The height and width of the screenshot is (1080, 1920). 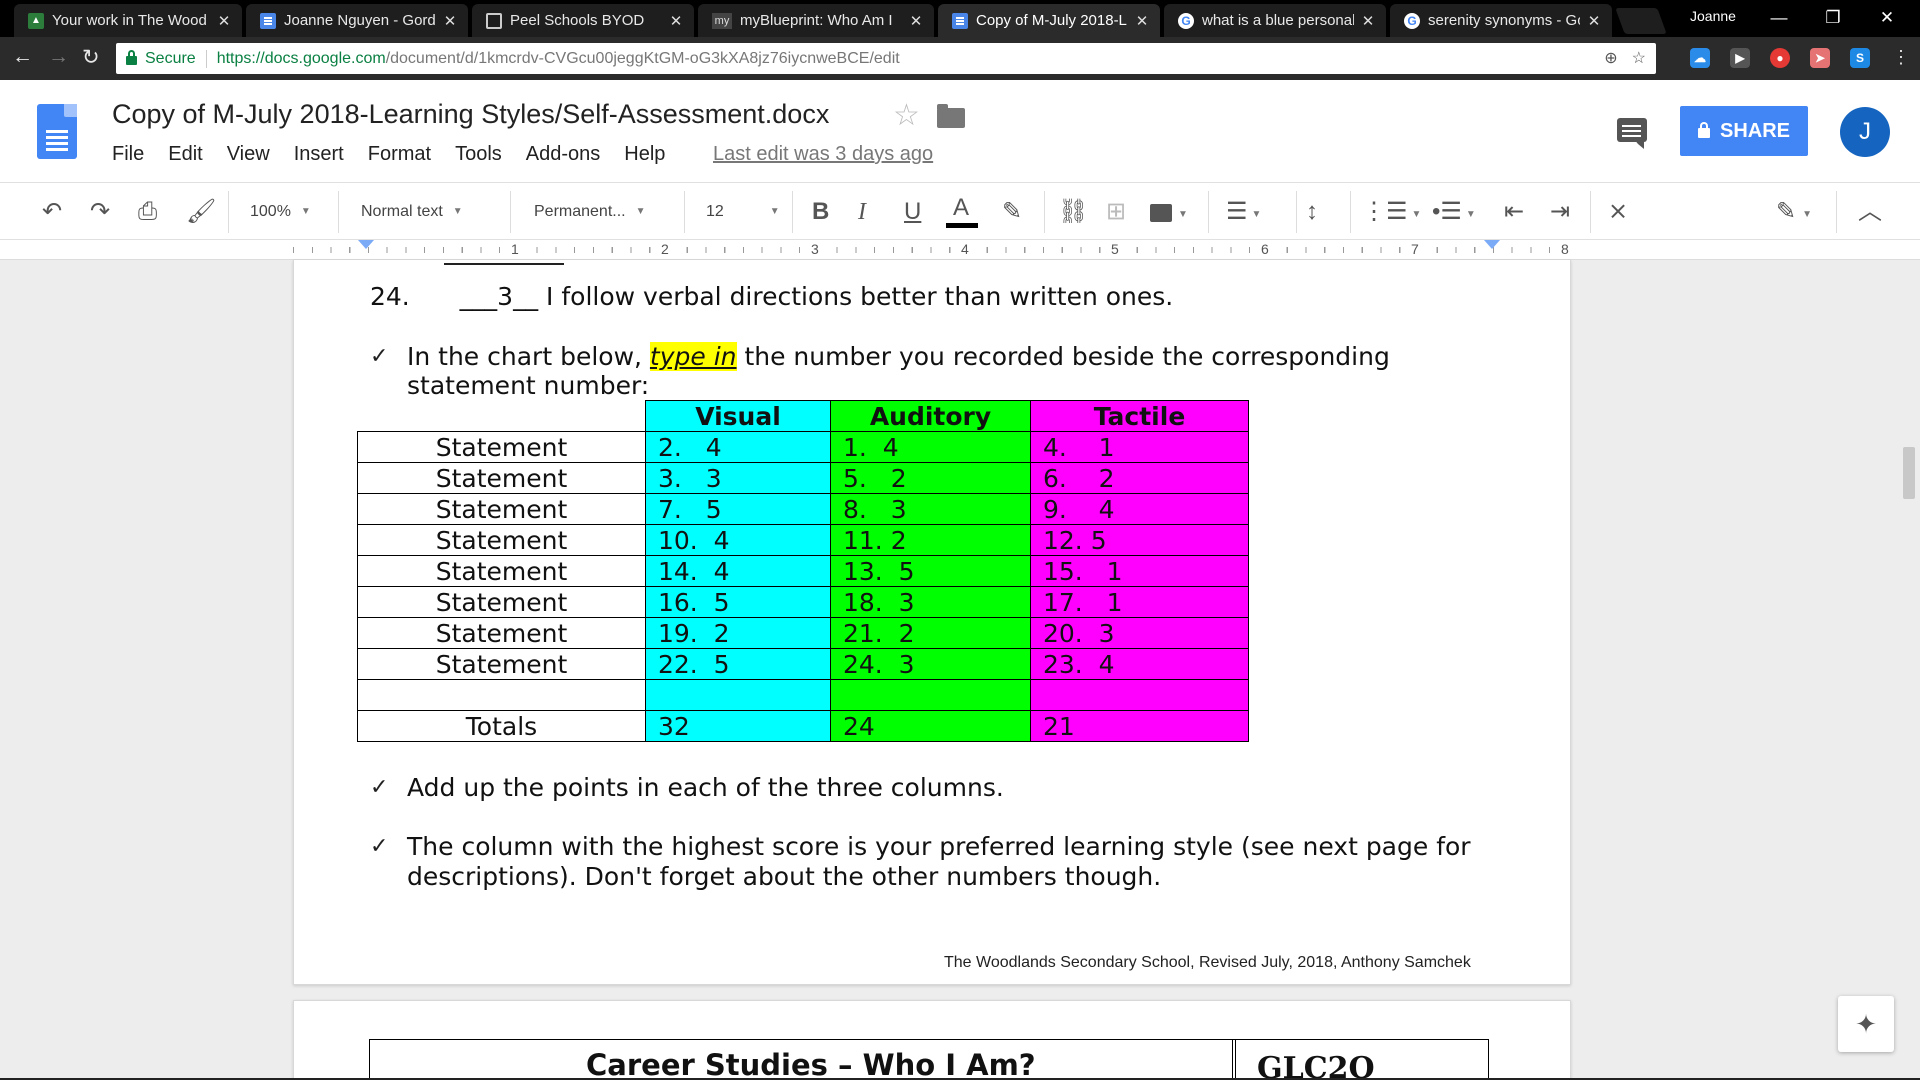 What do you see at coordinates (1139, 726) in the screenshot?
I see `tactile-total: 21` at bounding box center [1139, 726].